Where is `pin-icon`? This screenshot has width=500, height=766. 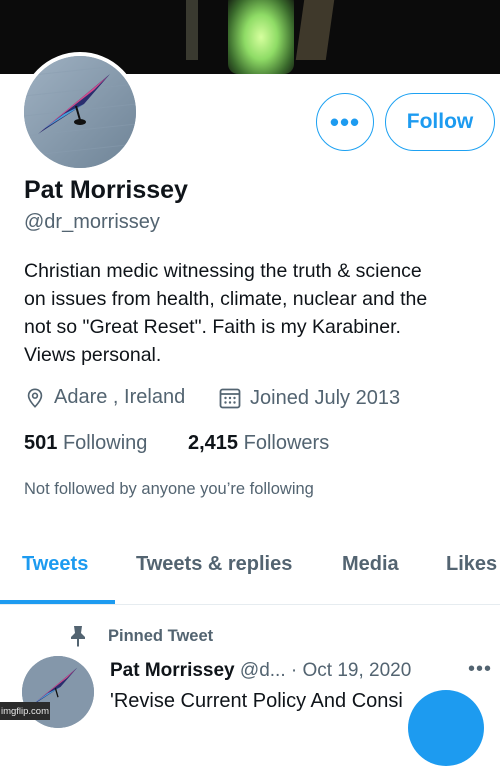 pin-icon is located at coordinates (78, 636).